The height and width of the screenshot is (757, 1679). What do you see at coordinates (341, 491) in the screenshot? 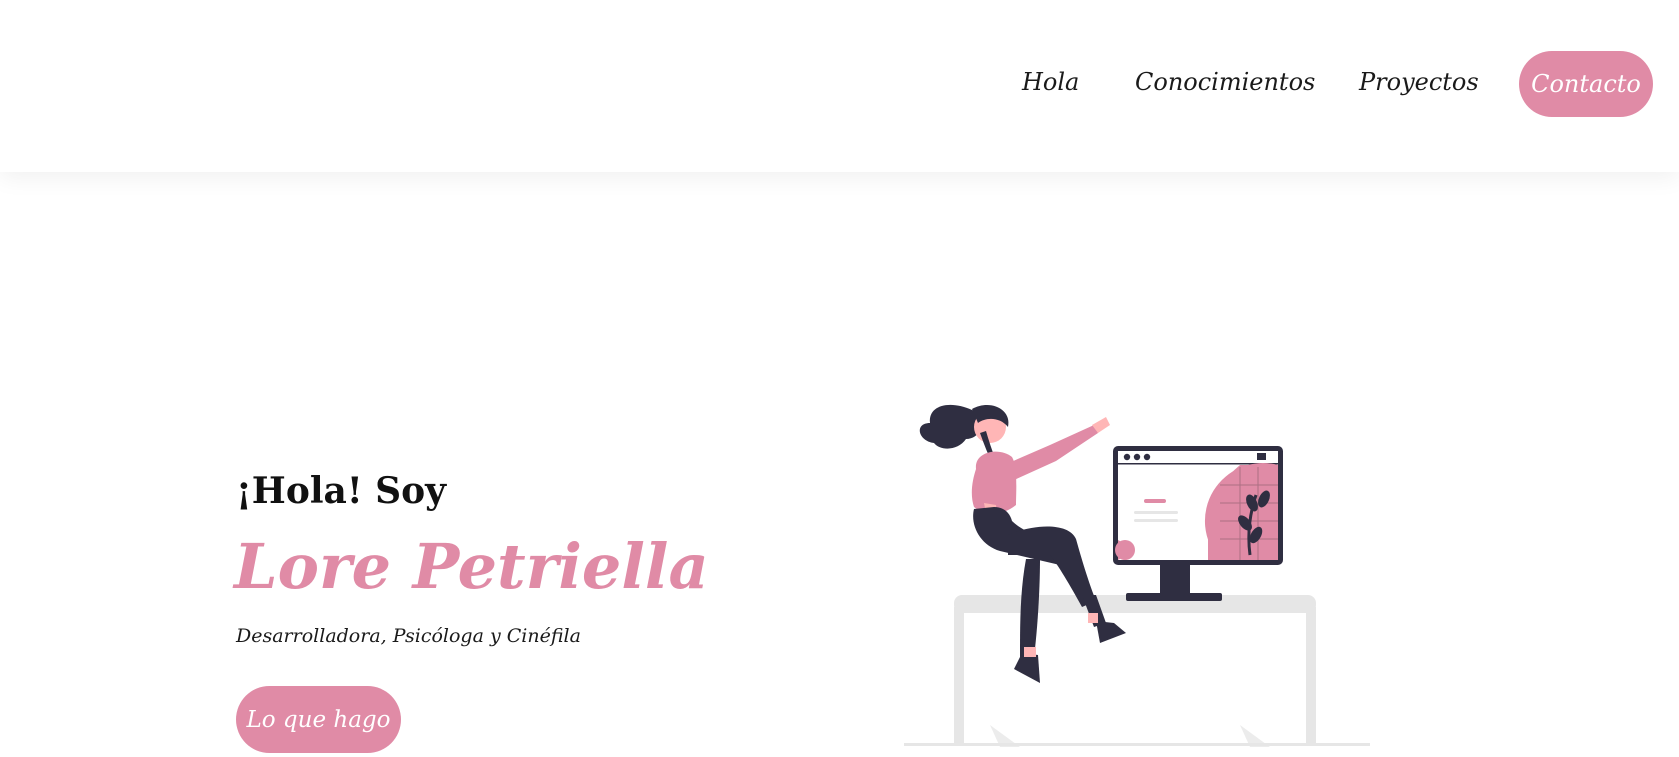
I see `hero-greeting: ¡Hola! Soy` at bounding box center [341, 491].